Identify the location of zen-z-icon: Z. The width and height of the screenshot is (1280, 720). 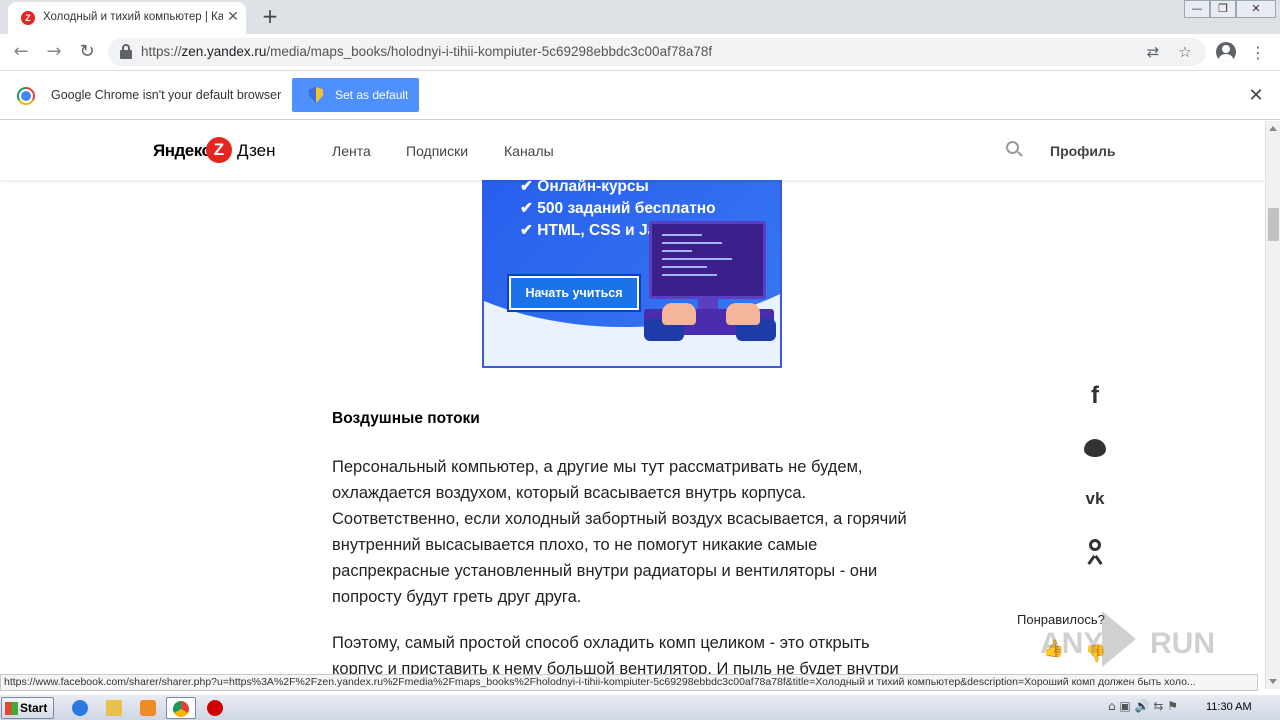
(219, 150).